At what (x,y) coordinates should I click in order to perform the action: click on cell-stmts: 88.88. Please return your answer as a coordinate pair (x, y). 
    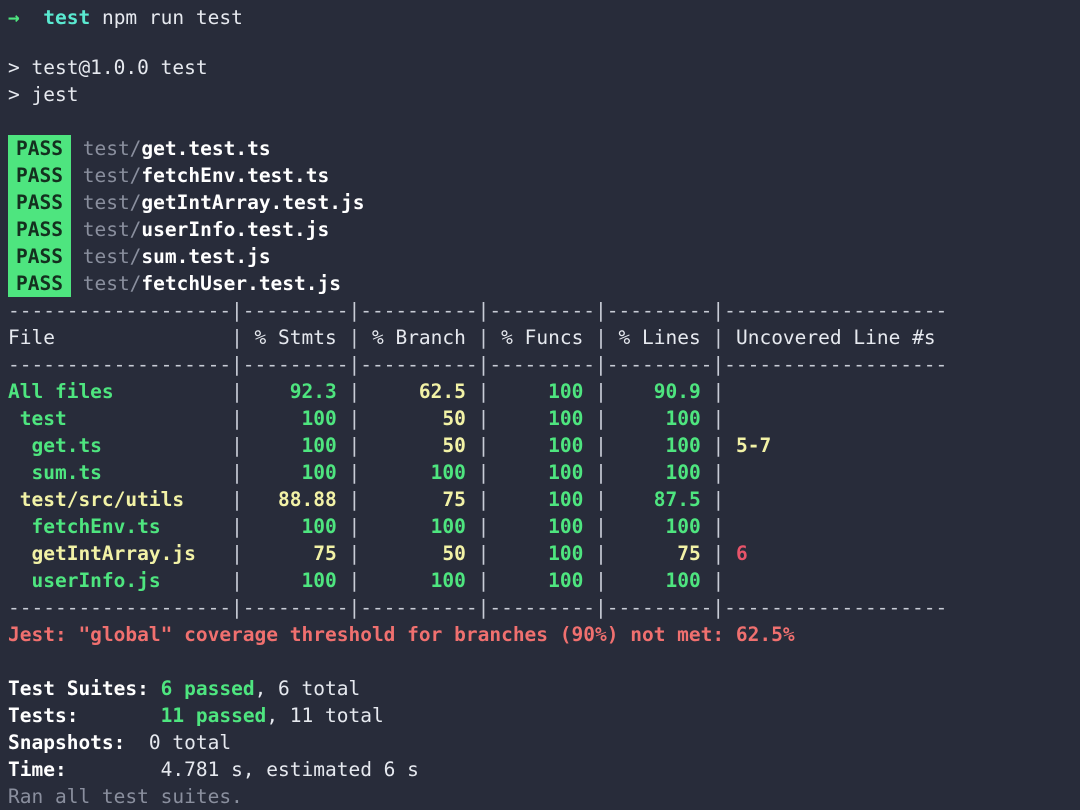
    Looking at the image, I should click on (295, 499).